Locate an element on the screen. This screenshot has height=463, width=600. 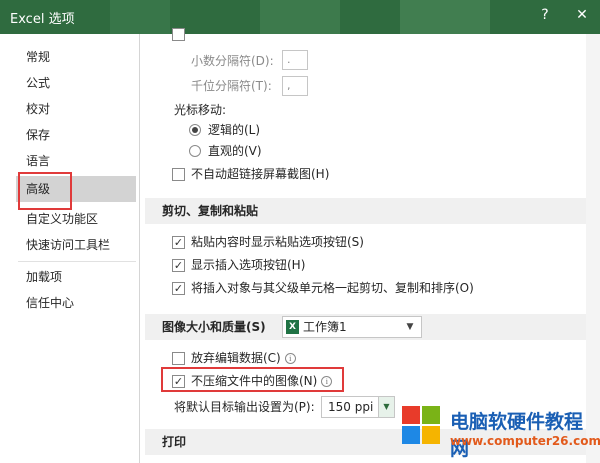
radio-visual is located at coordinates (195, 151).